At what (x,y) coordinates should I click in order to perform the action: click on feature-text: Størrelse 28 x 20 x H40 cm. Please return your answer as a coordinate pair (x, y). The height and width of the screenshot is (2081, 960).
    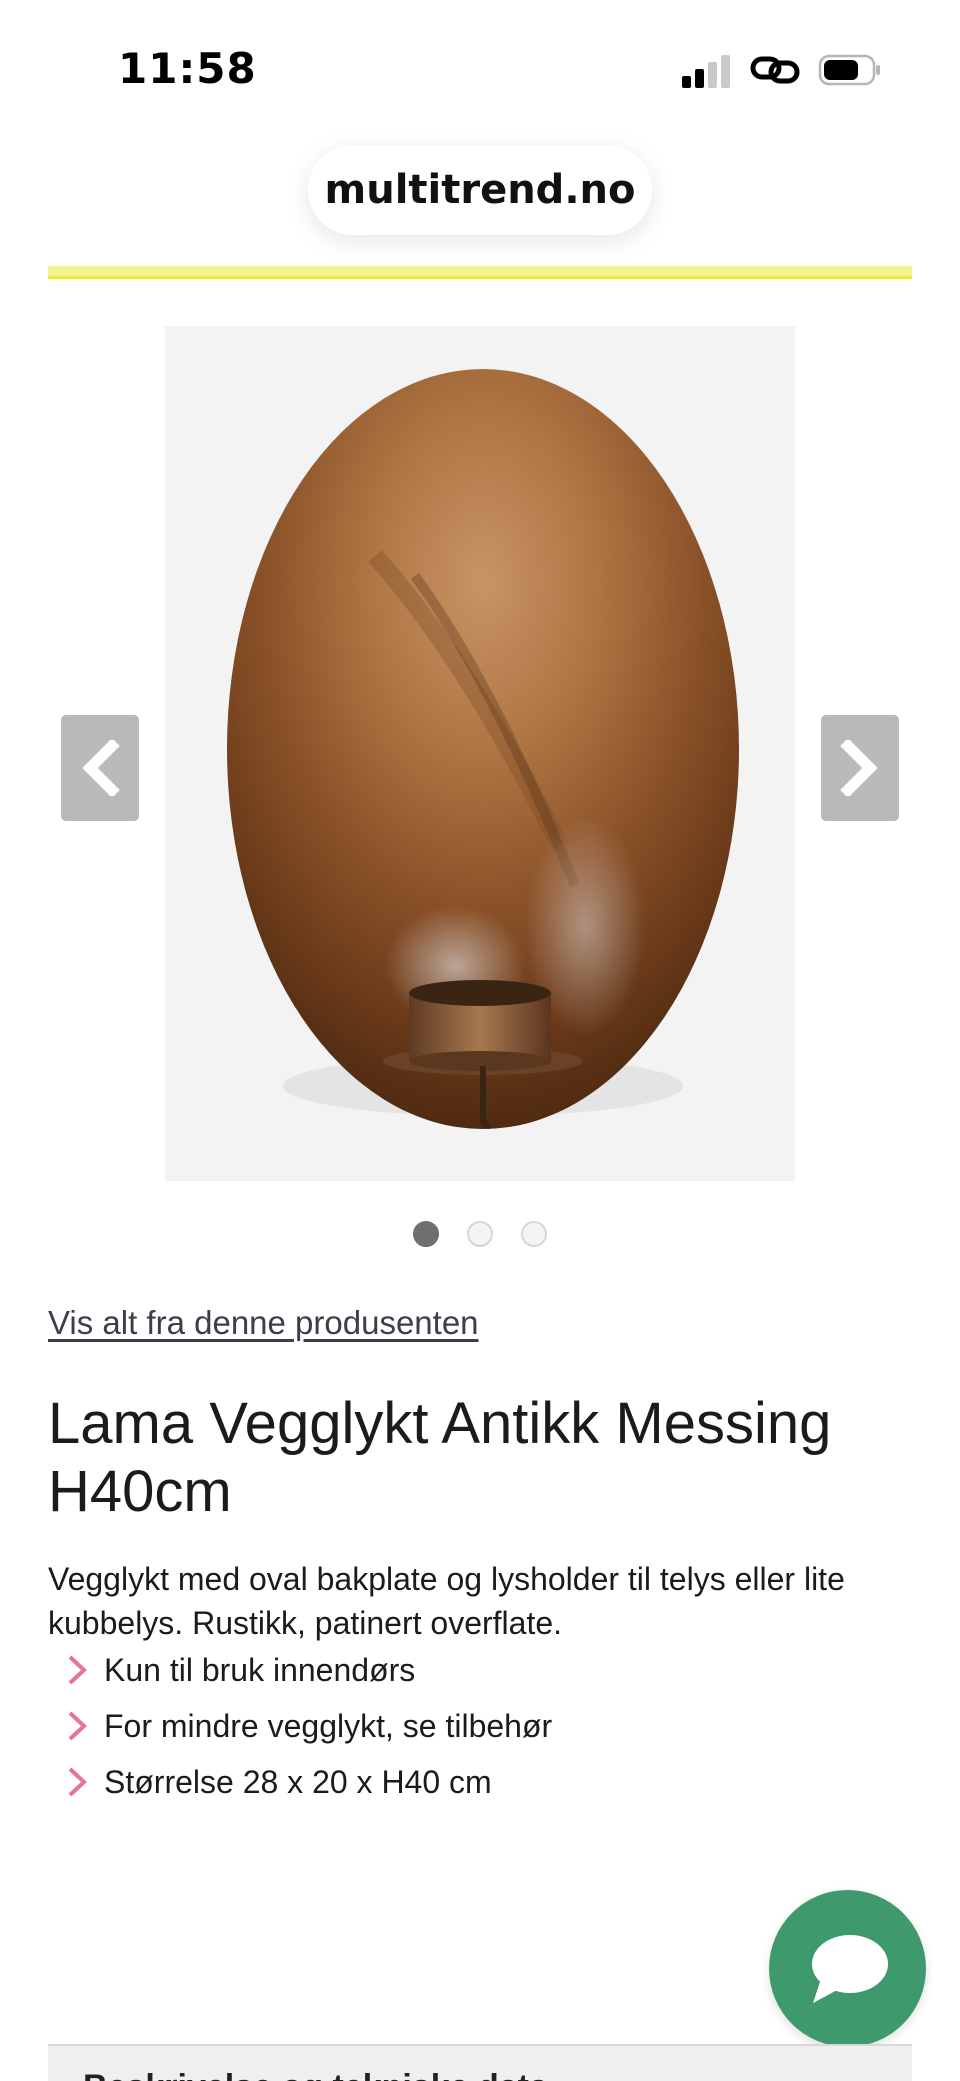
    Looking at the image, I should click on (298, 1781).